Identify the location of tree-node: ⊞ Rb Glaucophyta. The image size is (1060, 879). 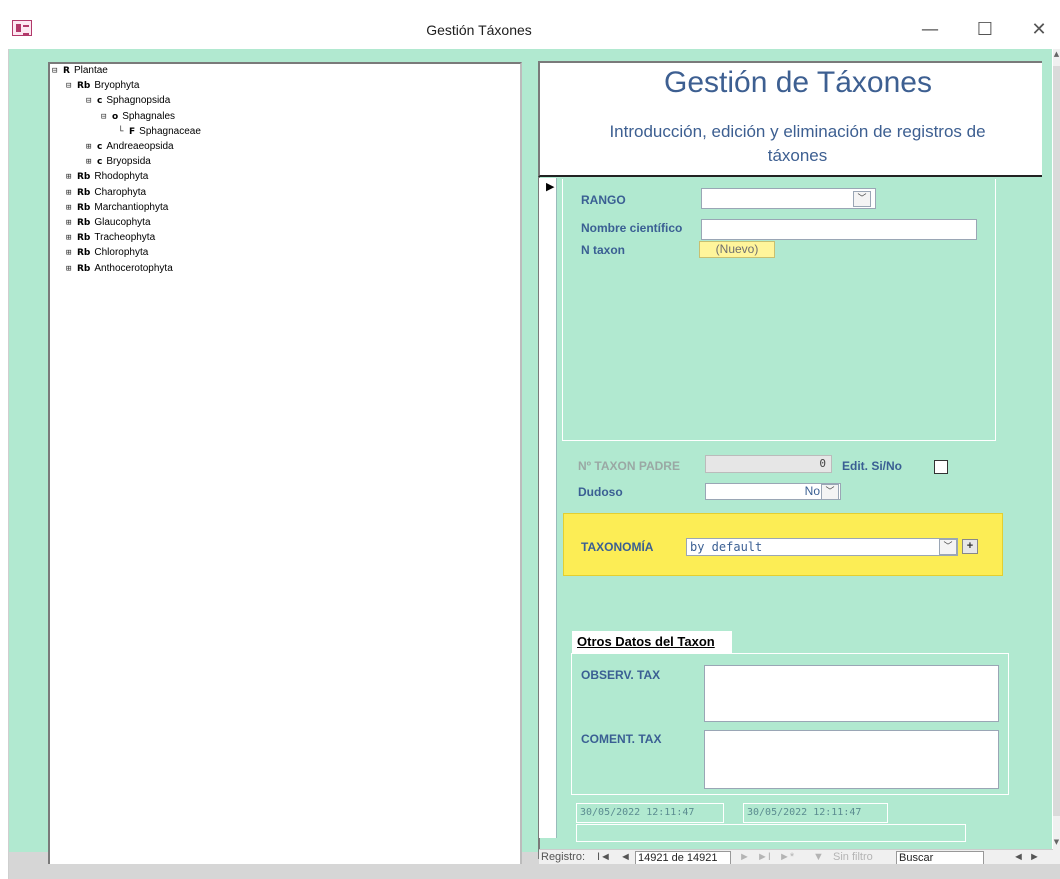
(108, 223).